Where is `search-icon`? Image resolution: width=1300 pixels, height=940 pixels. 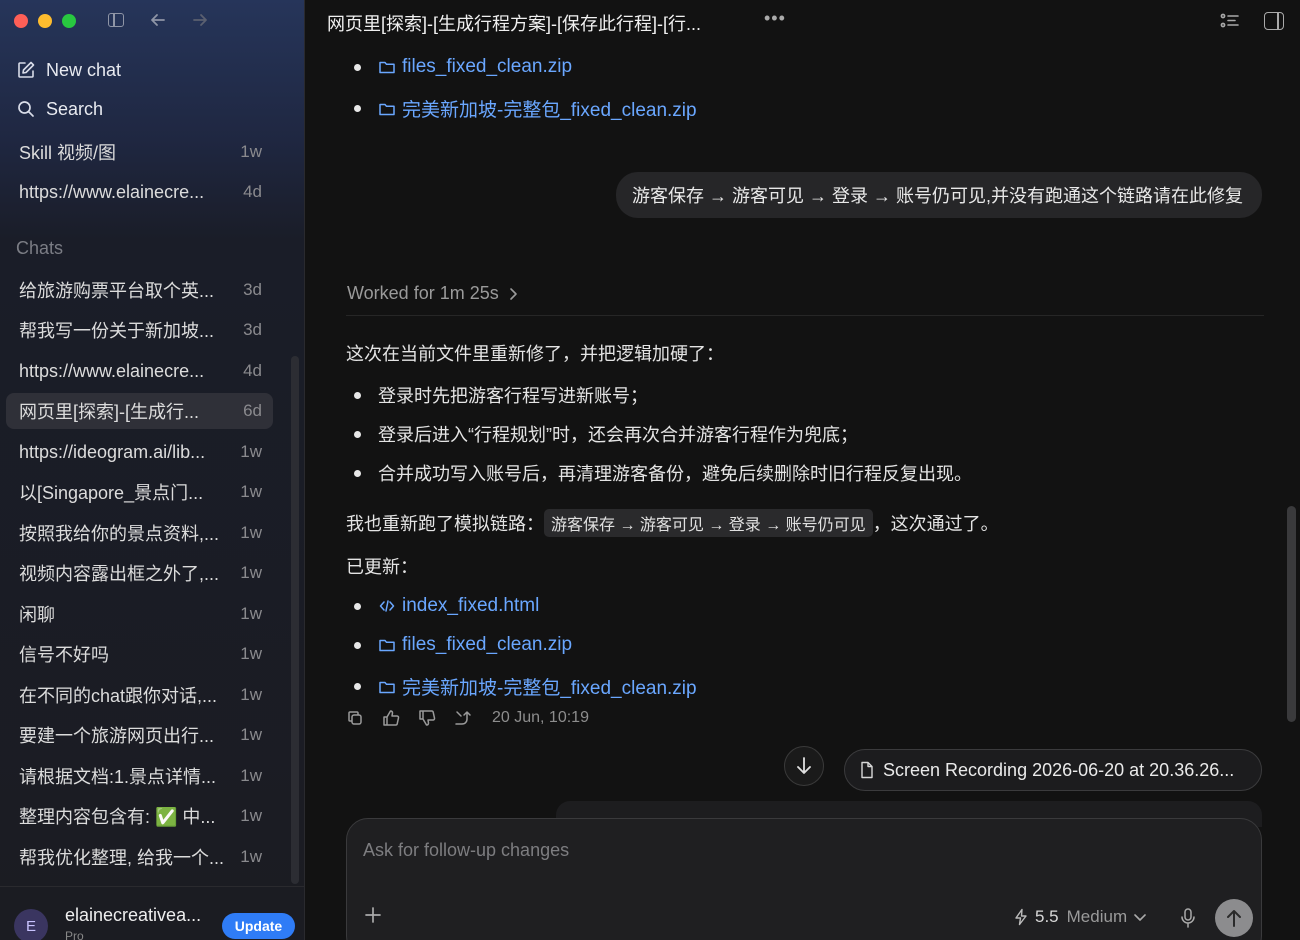
search-icon is located at coordinates (26, 109).